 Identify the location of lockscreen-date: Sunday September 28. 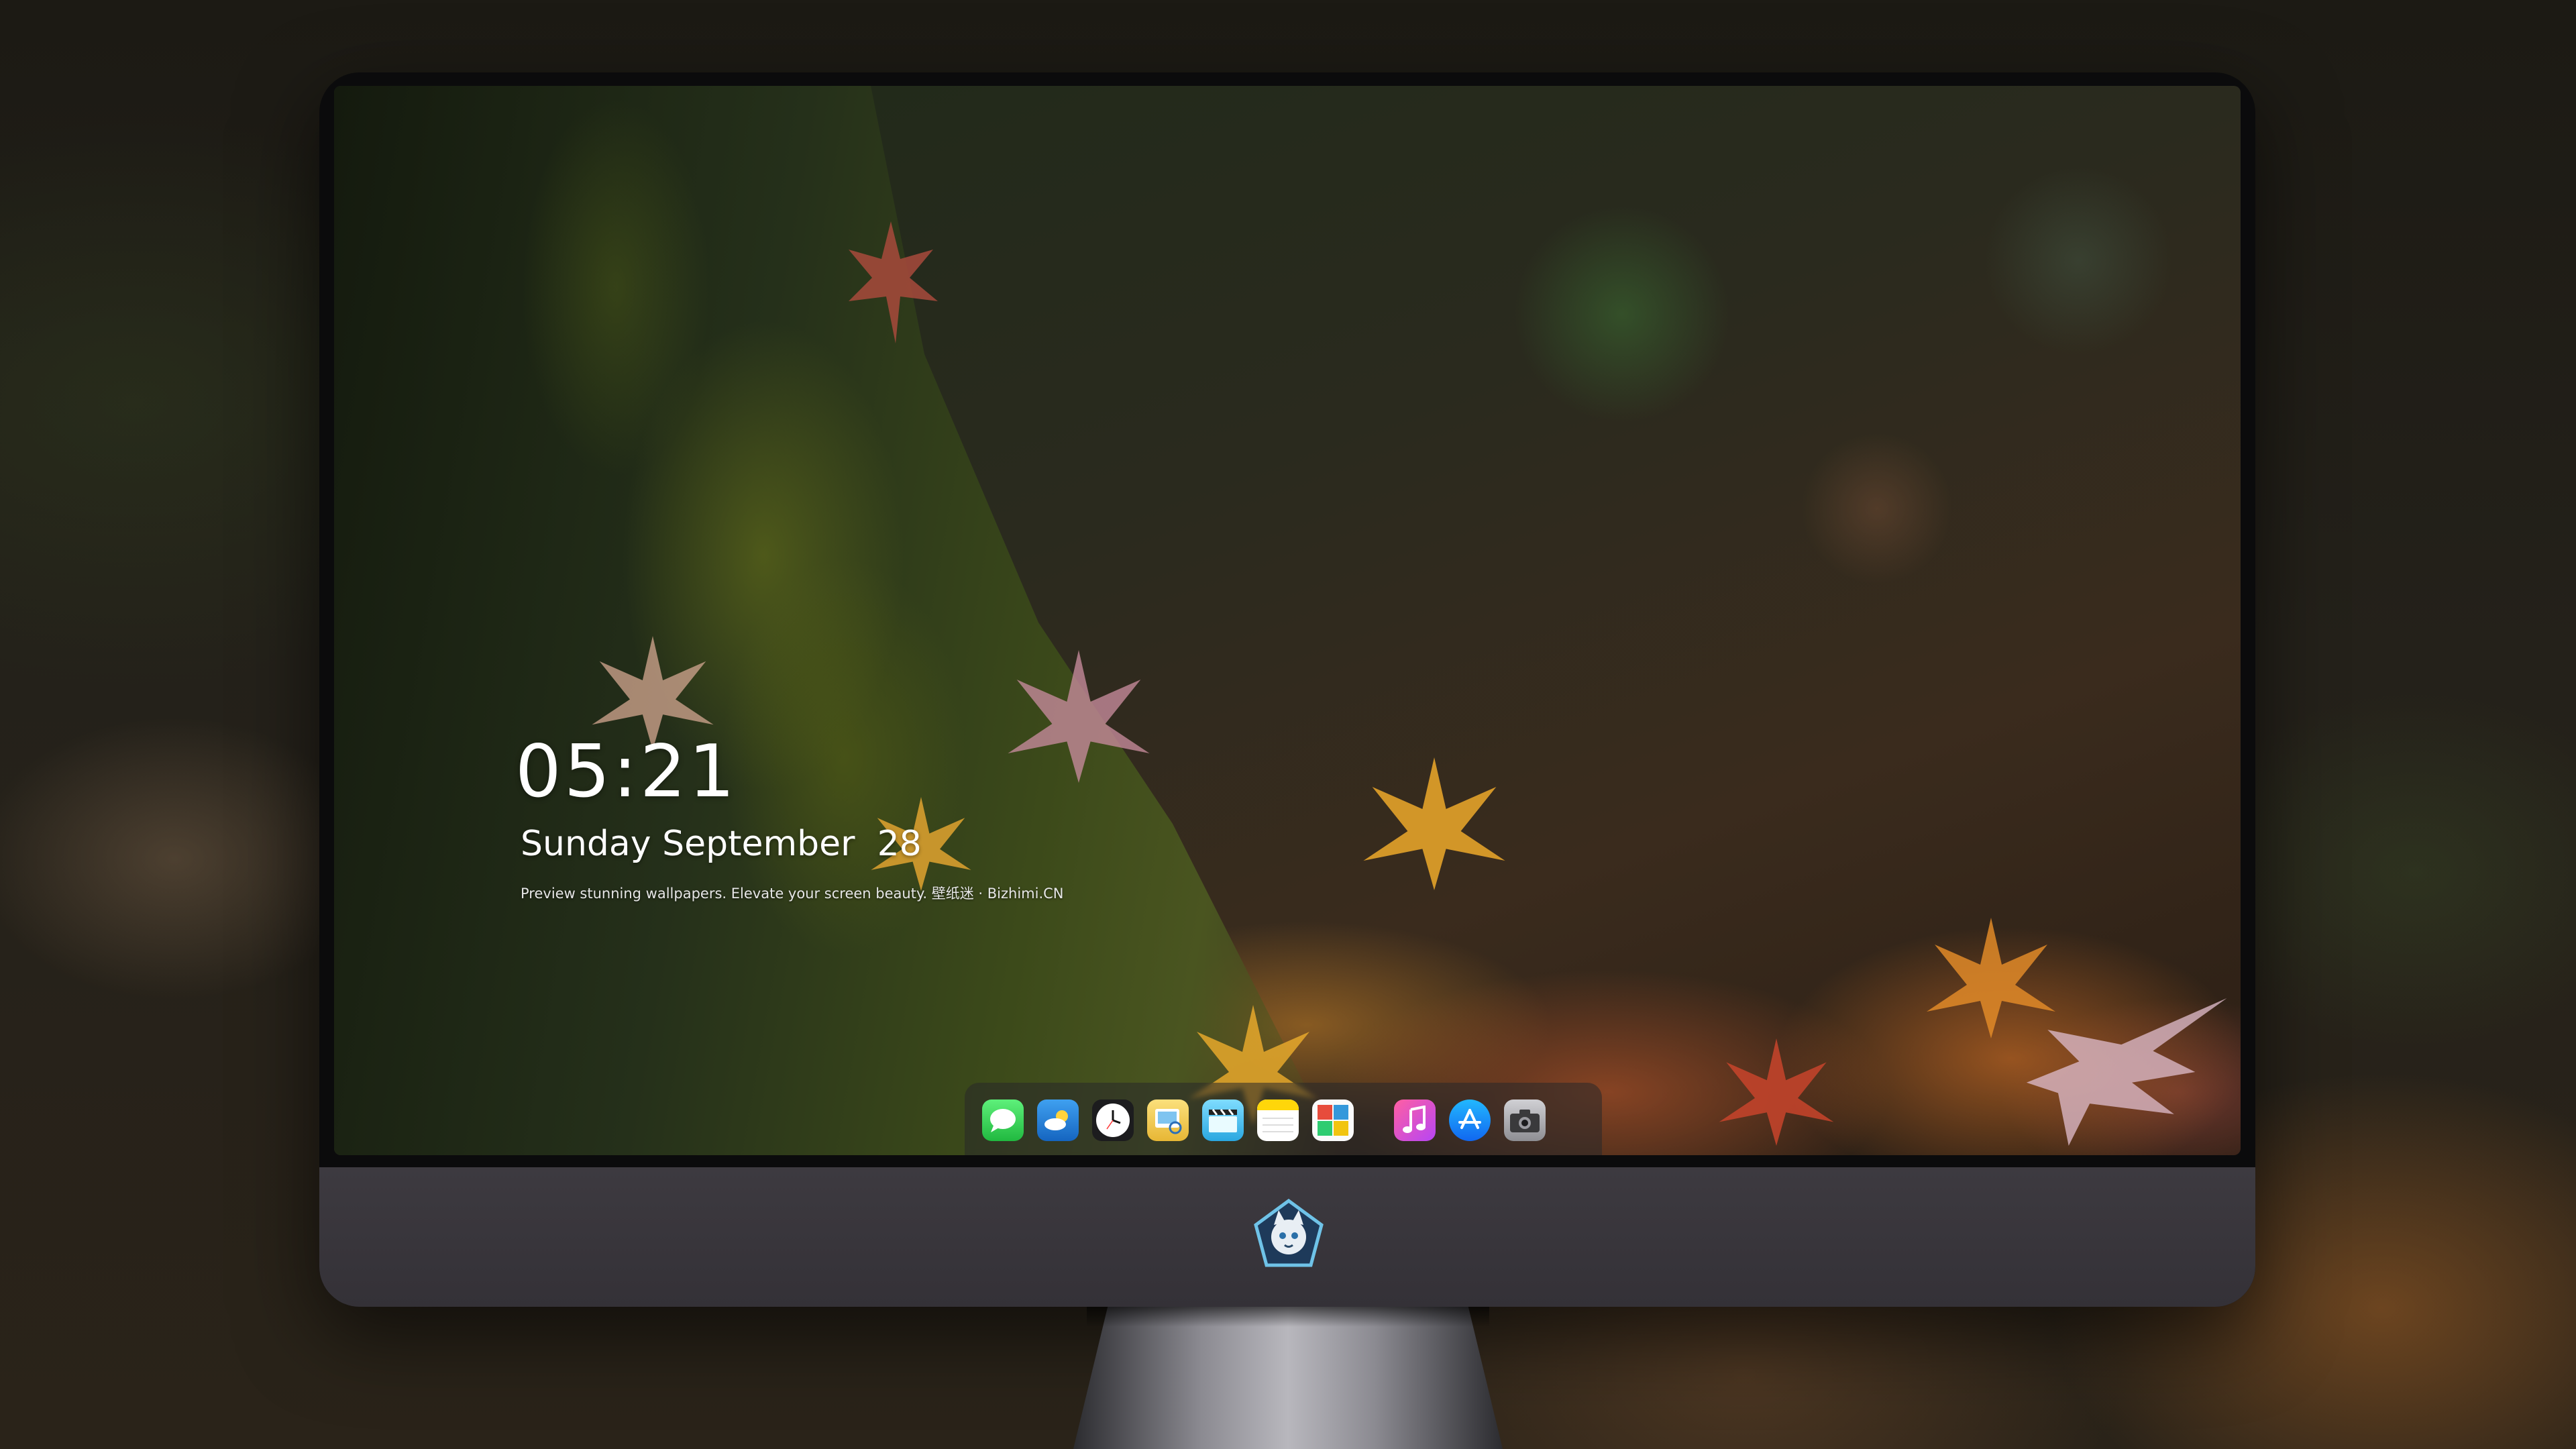
(721, 844).